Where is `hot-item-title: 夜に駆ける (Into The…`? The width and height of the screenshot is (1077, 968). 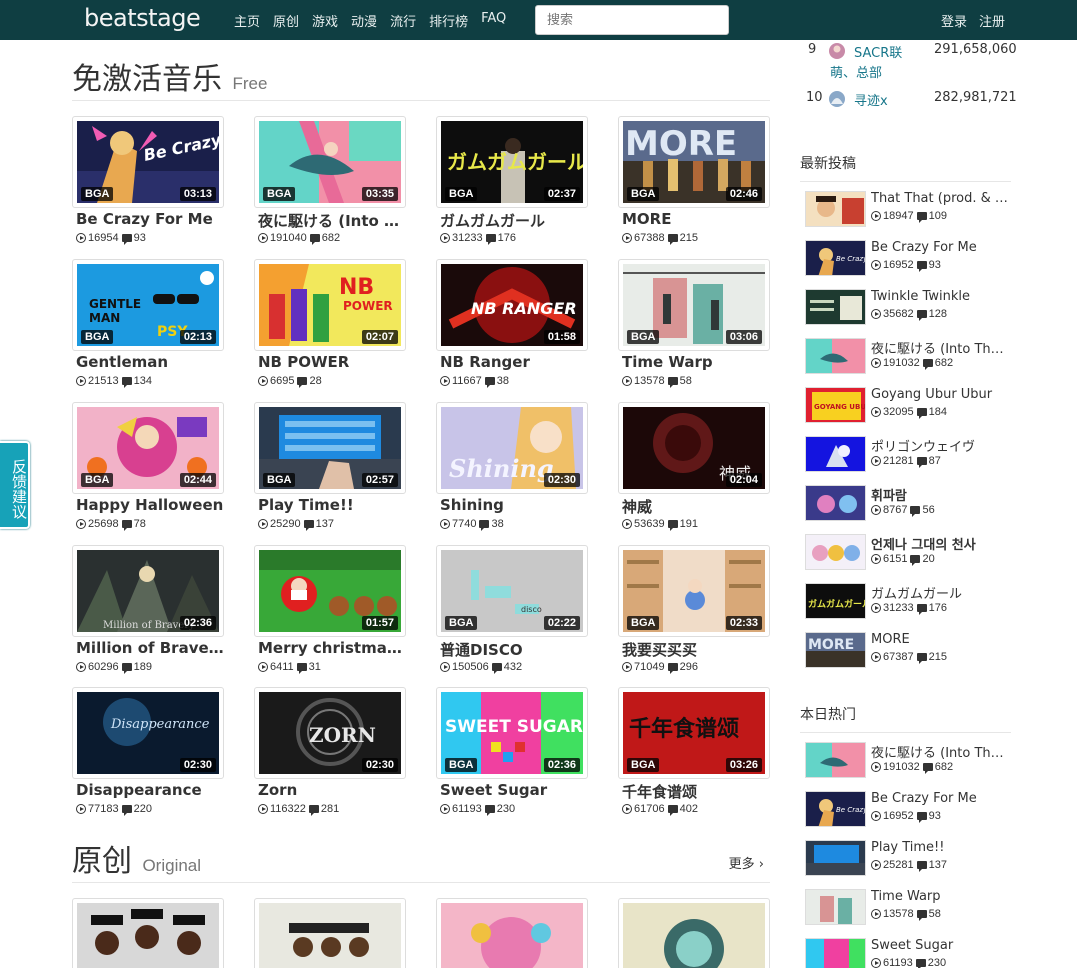
hot-item-title: 夜に駆ける (Into The… is located at coordinates (941, 751).